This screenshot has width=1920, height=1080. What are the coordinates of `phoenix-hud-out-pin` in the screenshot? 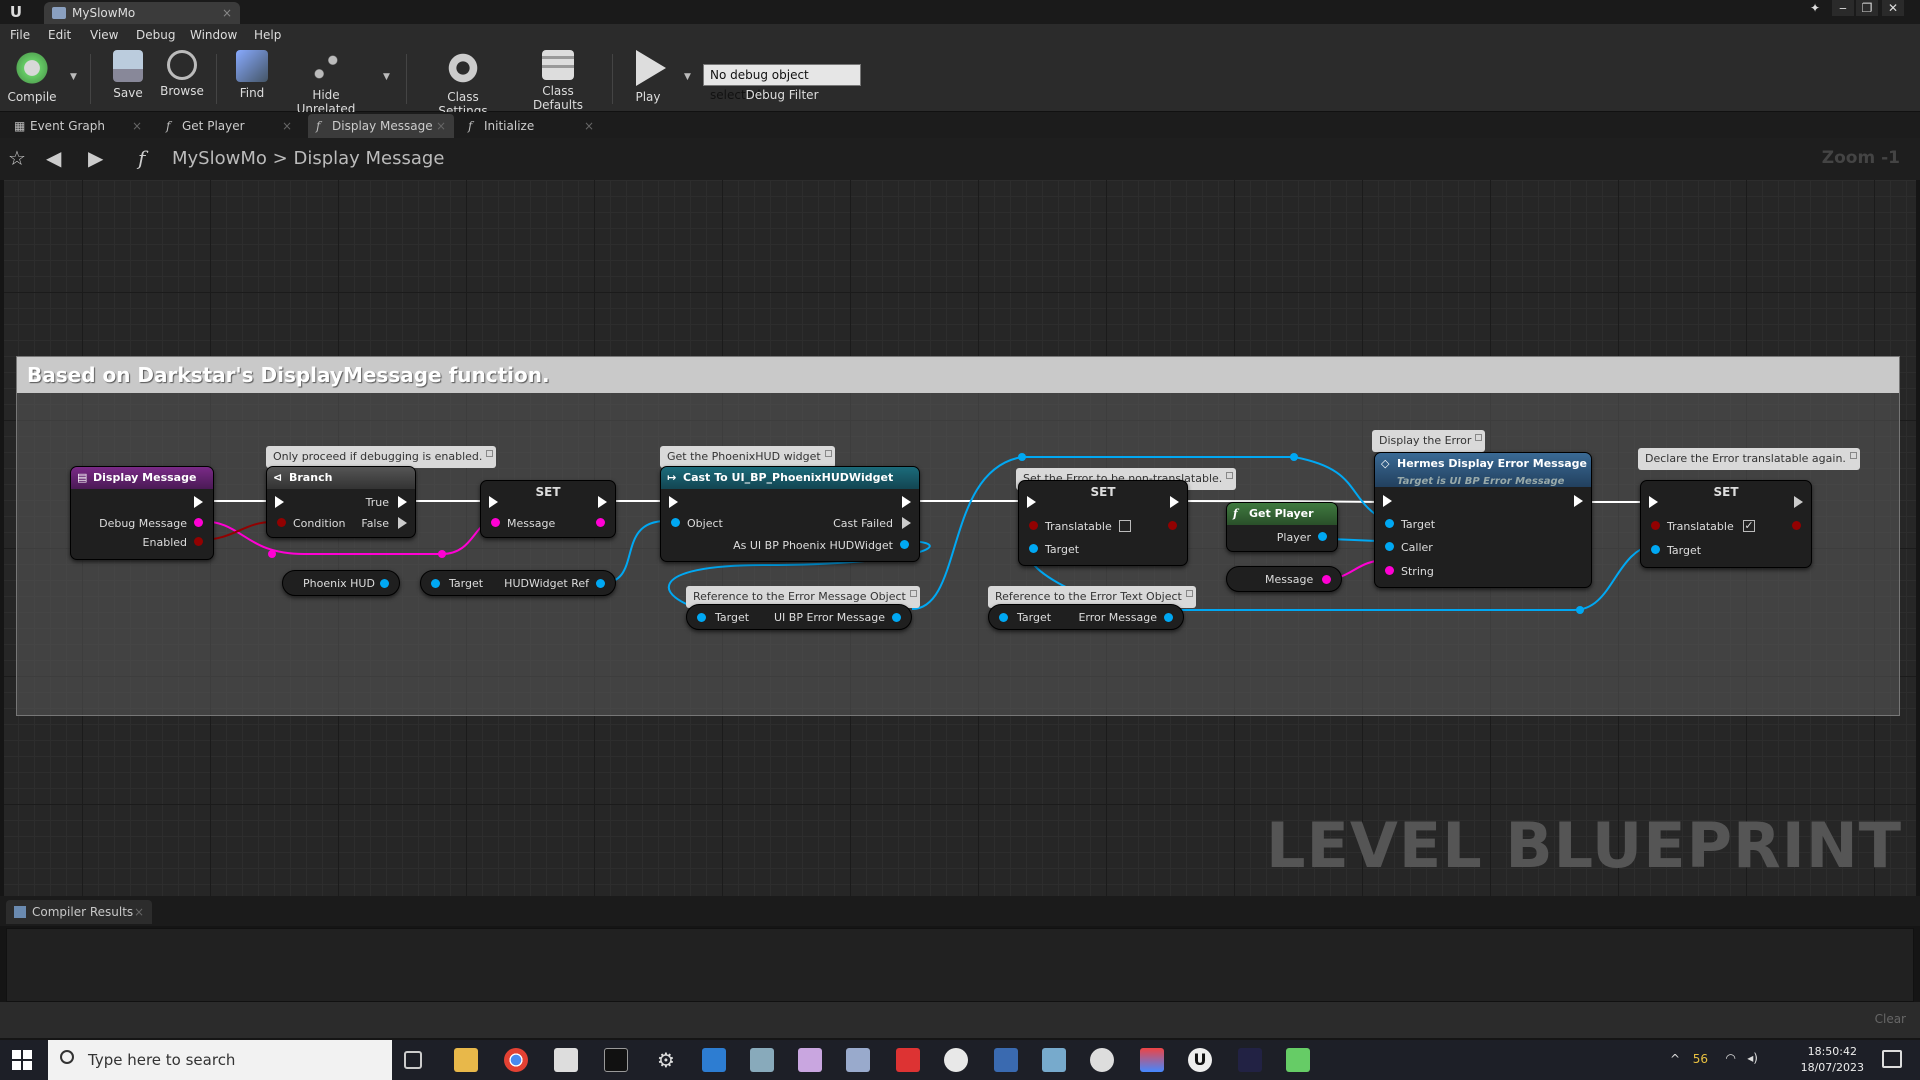 It's located at (384, 583).